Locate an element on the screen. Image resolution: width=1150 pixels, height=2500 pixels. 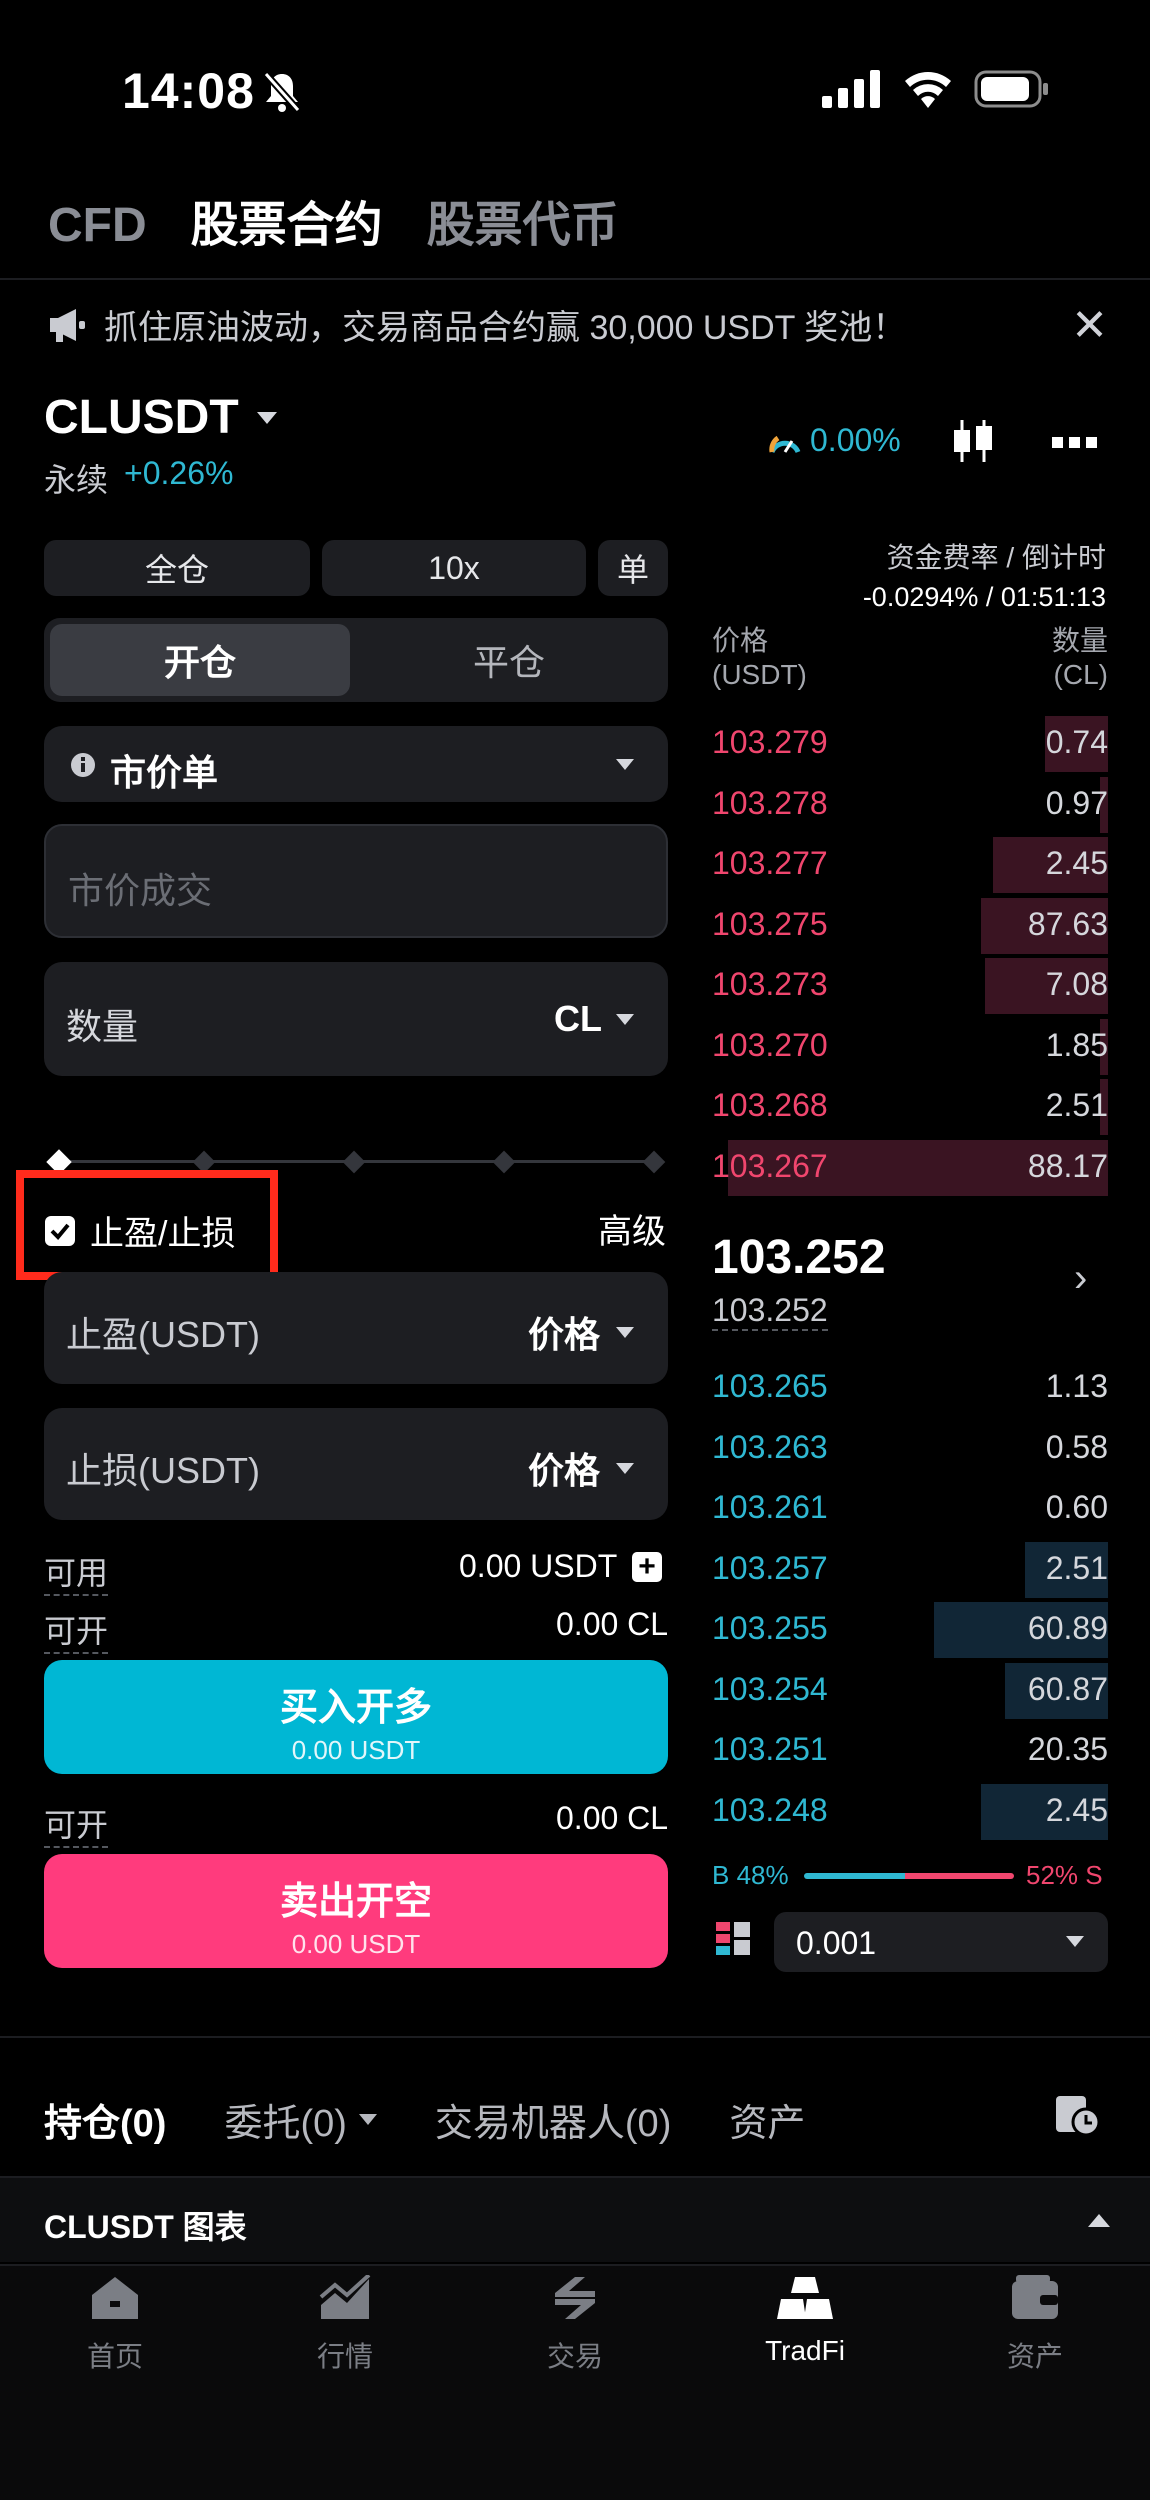
buy-long-button: 买入开多 0.00 USDT is located at coordinates (356, 1717).